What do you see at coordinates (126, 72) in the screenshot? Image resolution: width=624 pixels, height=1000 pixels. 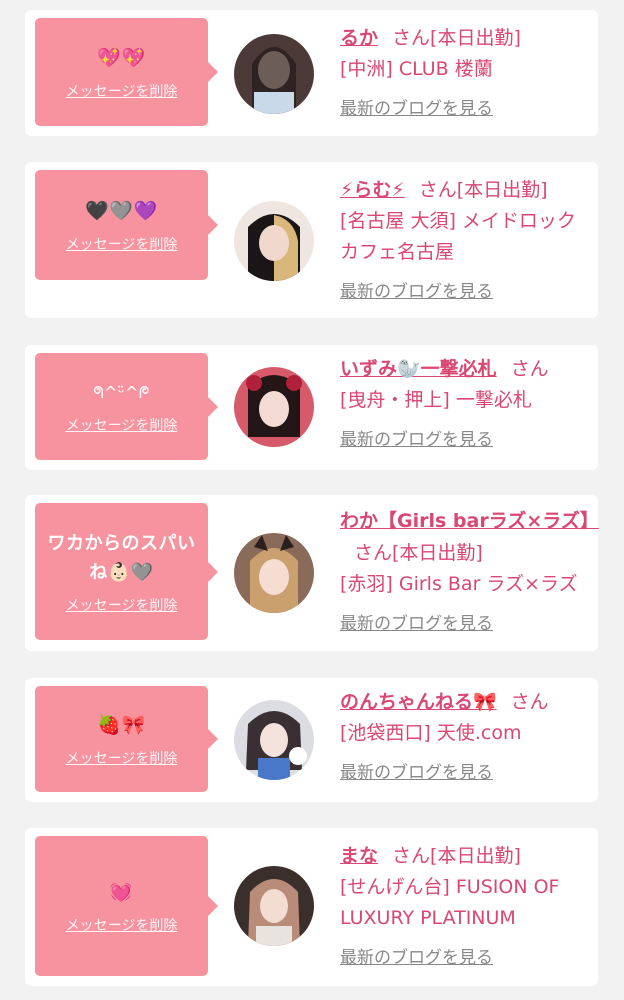 I see `message-bubble: 💖💖 メッセージを削除` at bounding box center [126, 72].